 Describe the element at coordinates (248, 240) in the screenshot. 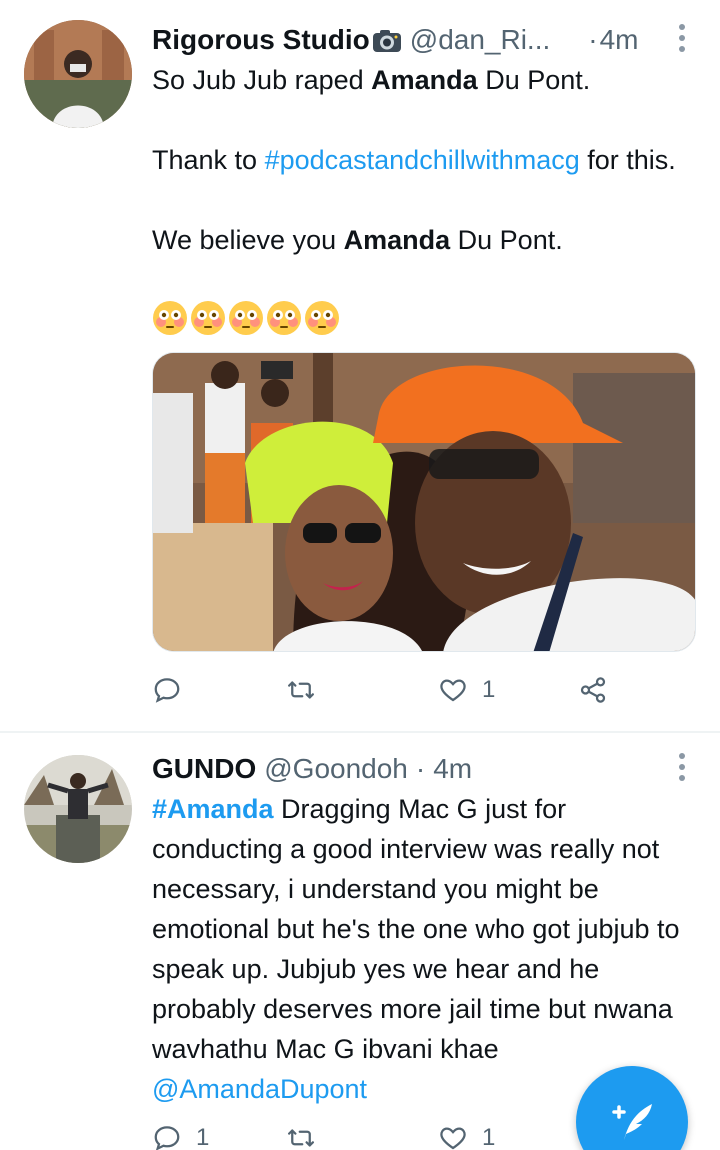

I see `text-segment: We believe you` at that location.